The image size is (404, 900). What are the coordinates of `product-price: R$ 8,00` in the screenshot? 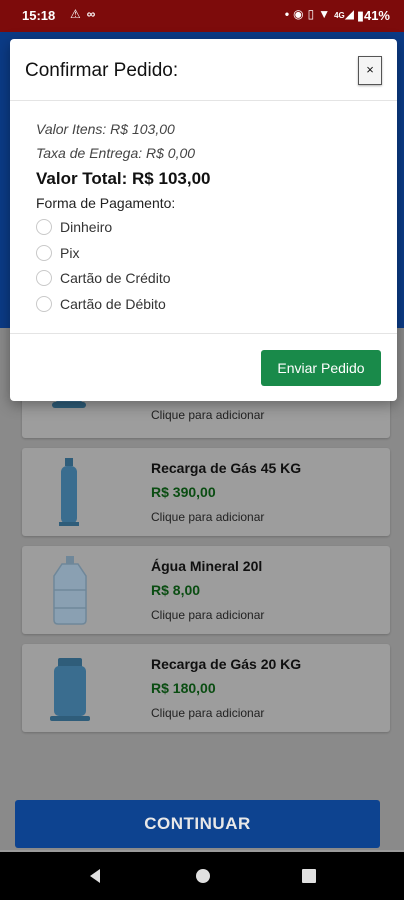 It's located at (176, 590).